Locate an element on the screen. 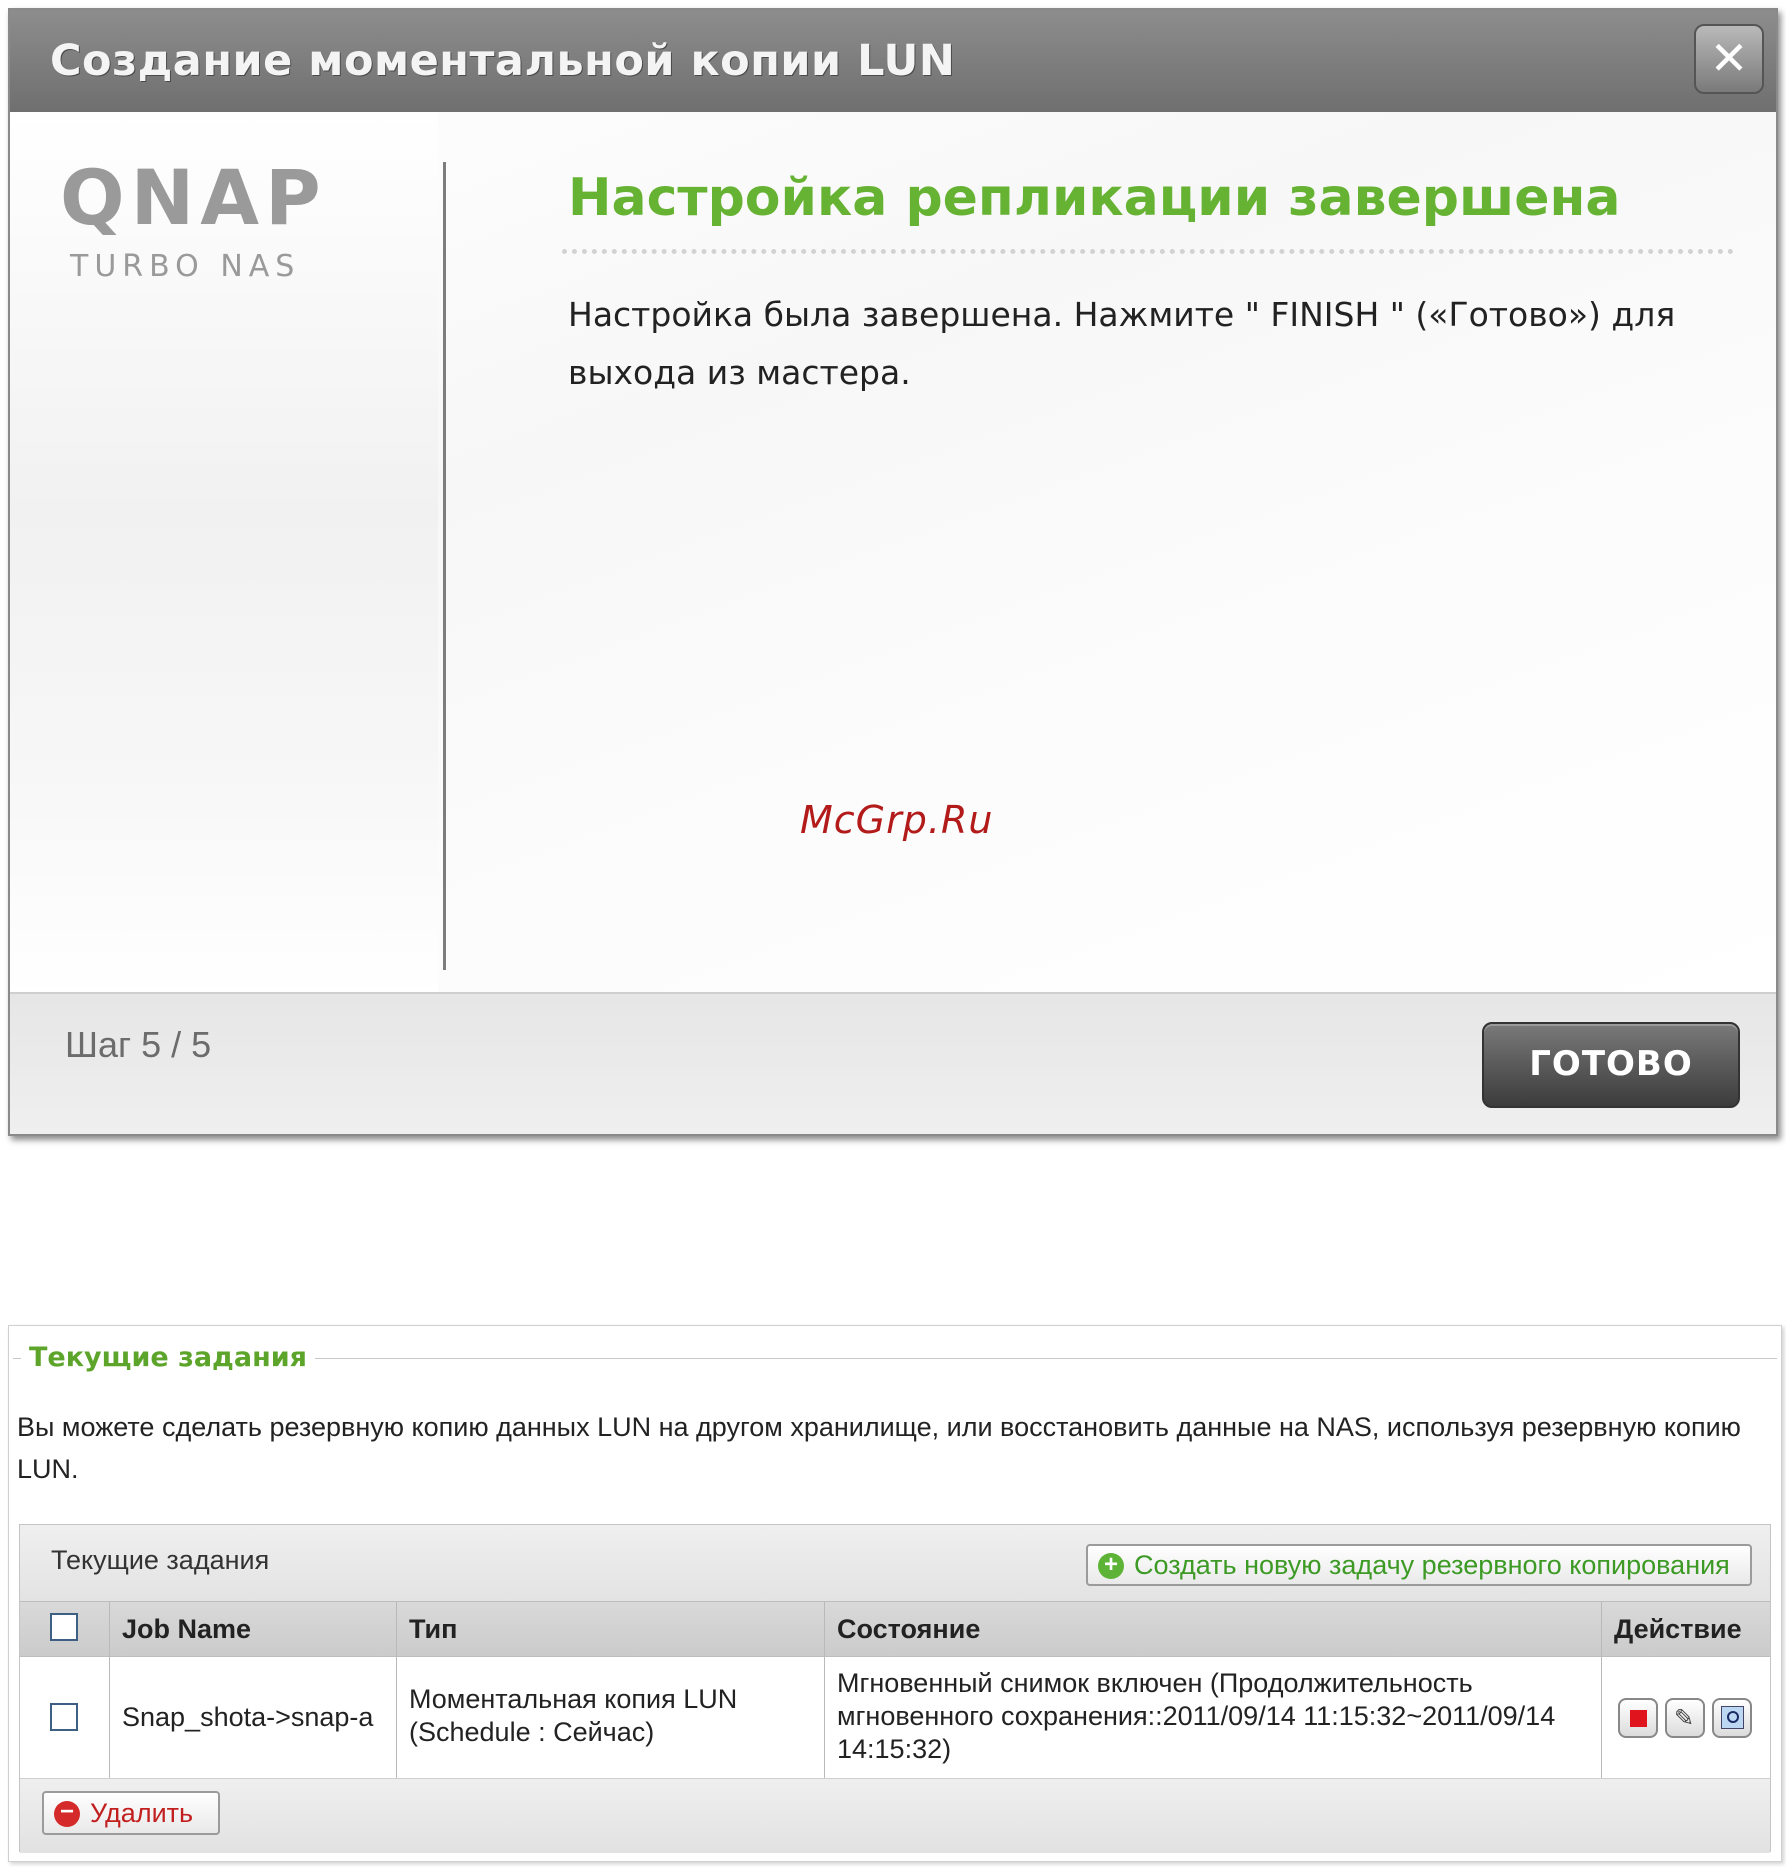 This screenshot has height=1867, width=1786. title-bar: Создание моментальной копии LUN ✕ is located at coordinates (893, 61).